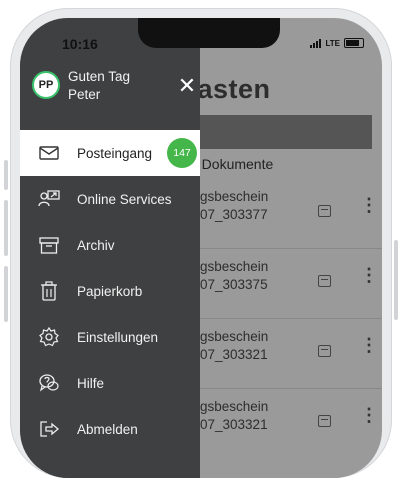 The height and width of the screenshot is (478, 402). I want to click on unread-count-badge: 147, so click(182, 153).